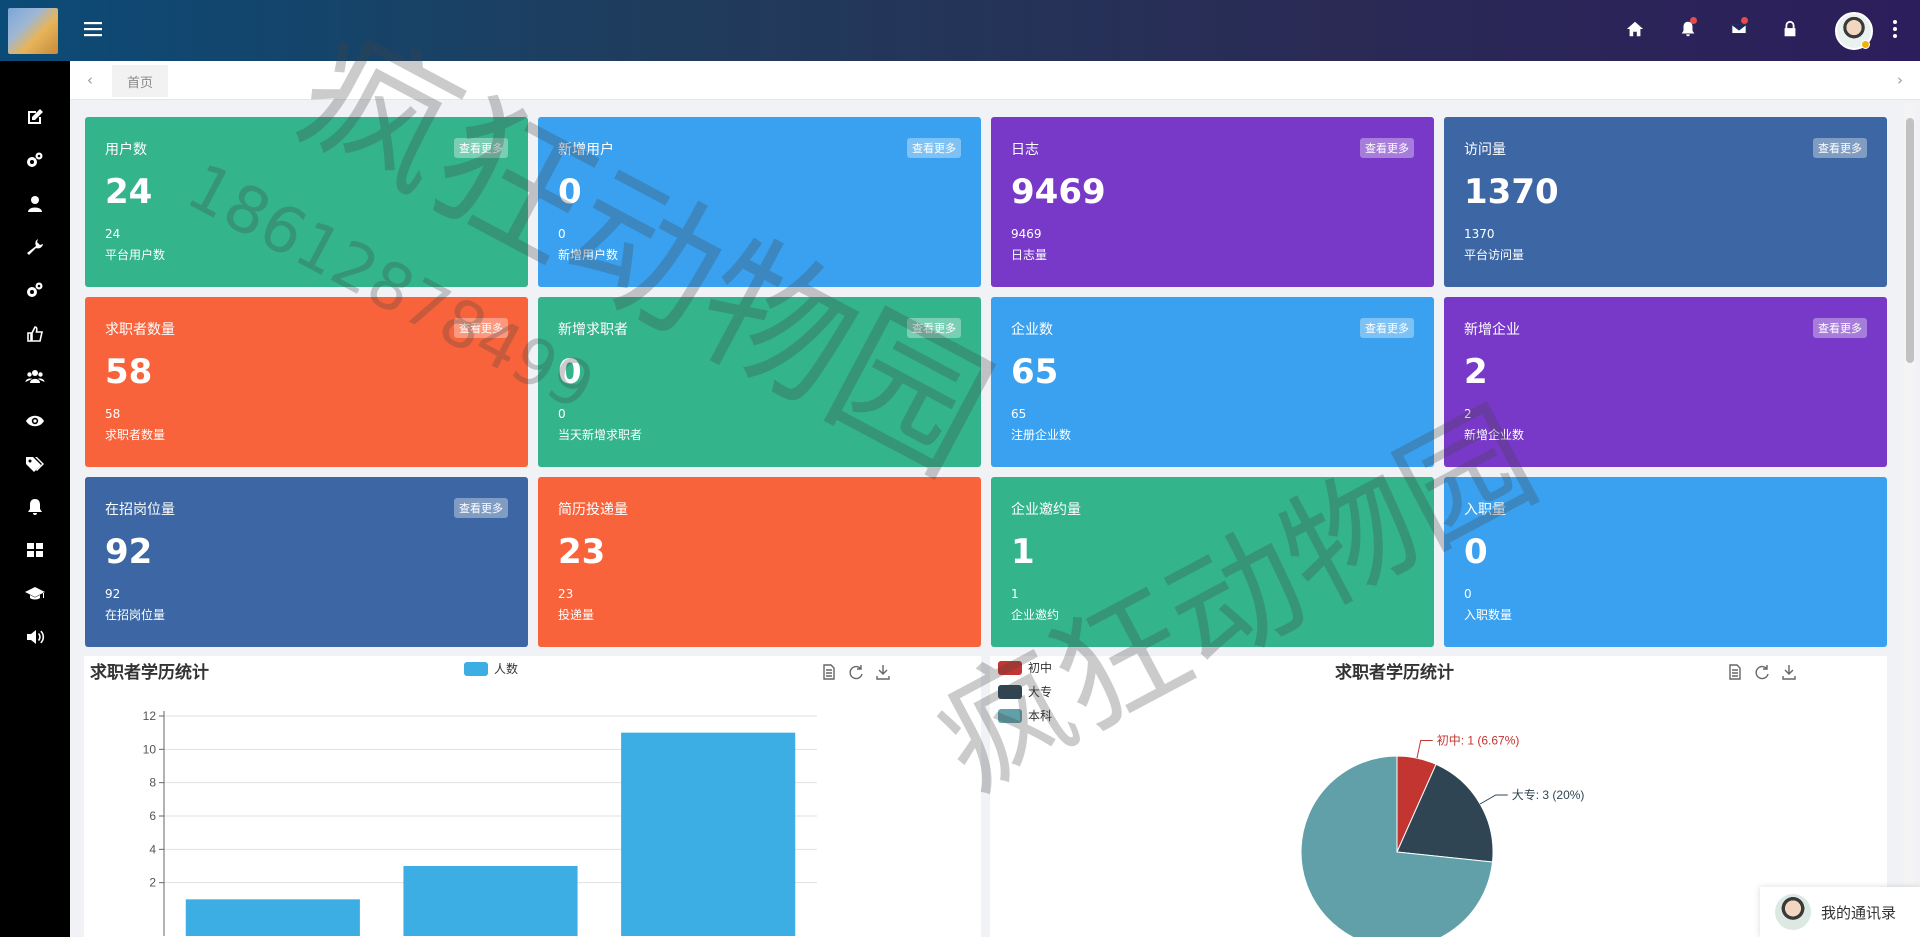 This screenshot has height=937, width=1920. I want to click on card-sub-value: 2, so click(1468, 414).